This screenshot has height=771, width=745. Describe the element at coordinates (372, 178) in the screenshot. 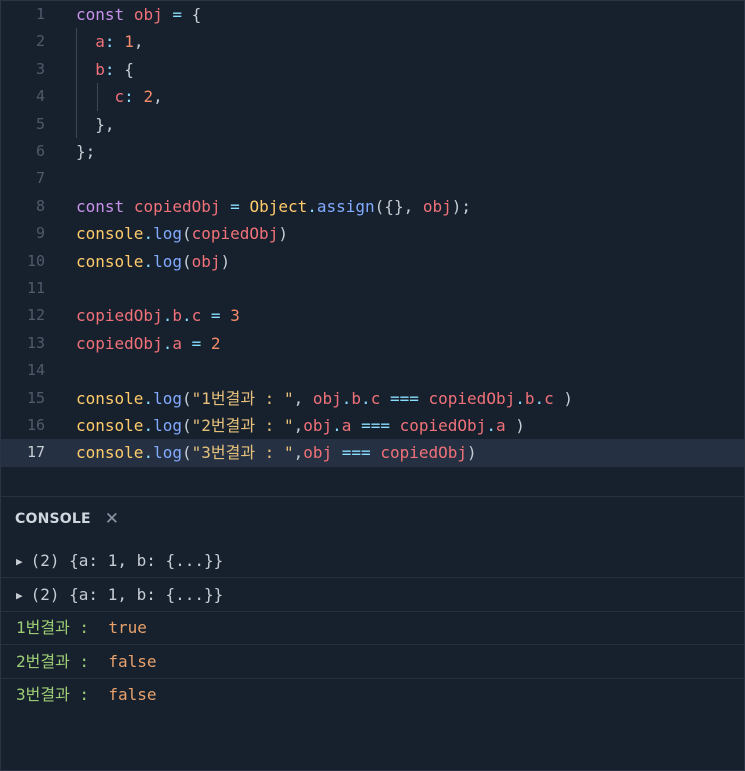

I see `code-line: 7` at that location.